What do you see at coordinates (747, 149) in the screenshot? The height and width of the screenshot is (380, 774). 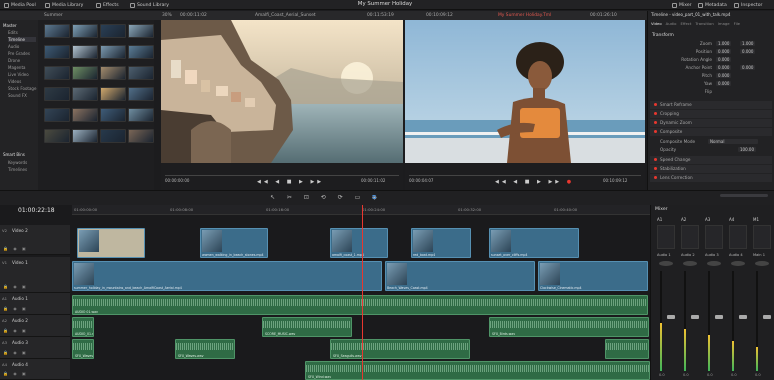 I see `opacity-value: 100.00` at bounding box center [747, 149].